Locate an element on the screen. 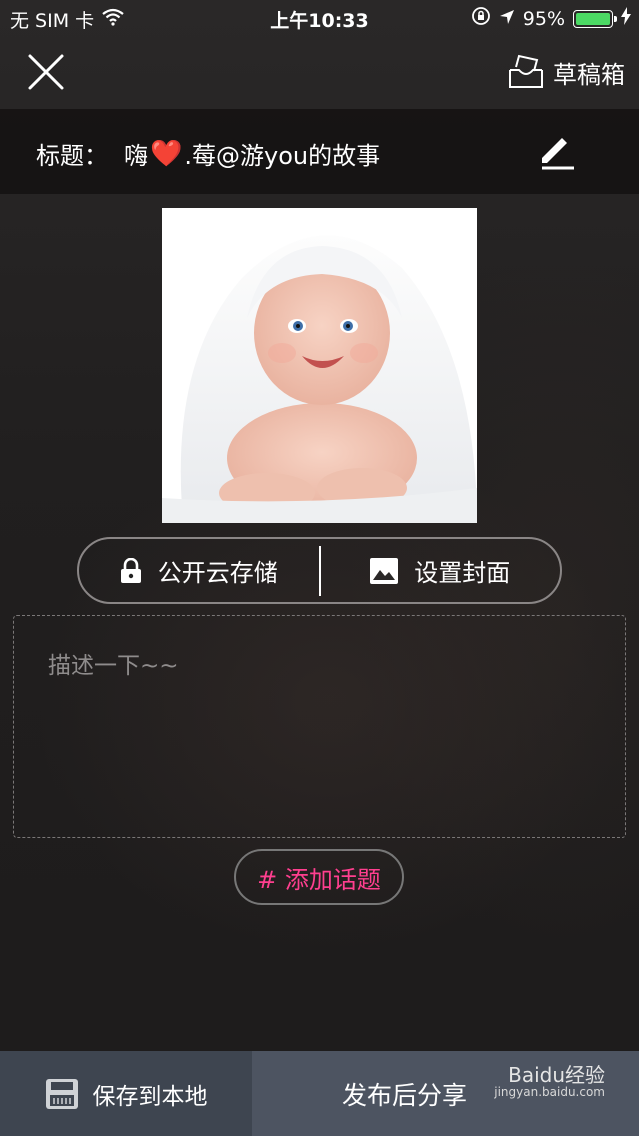 The width and height of the screenshot is (639, 1136). publish-share-button: 发布后分享 Baidu经验 jingyan.baidu.com is located at coordinates (445, 1093).